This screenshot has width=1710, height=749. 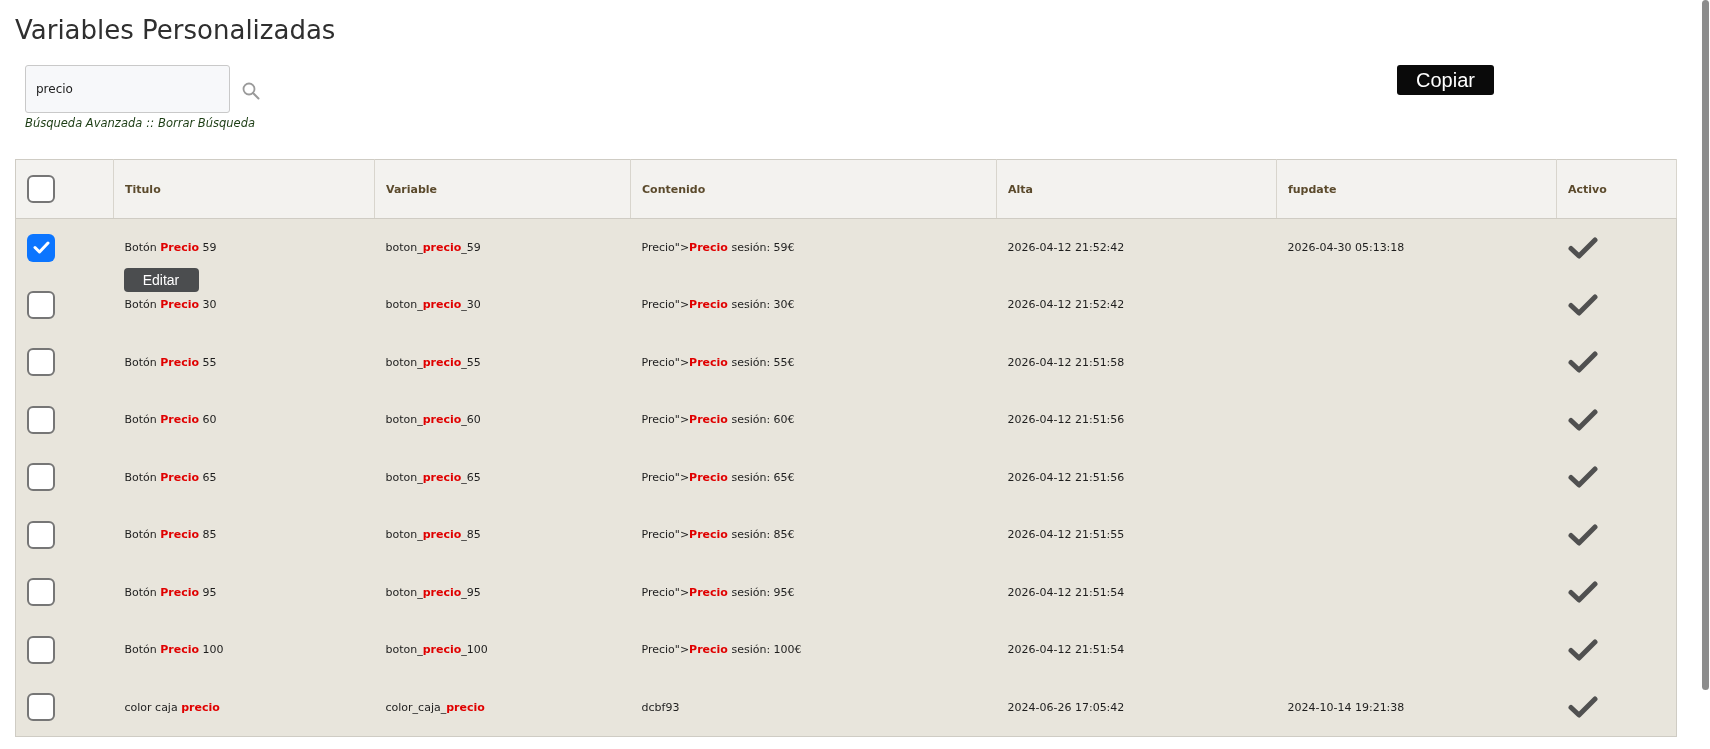 What do you see at coordinates (718, 535) in the screenshot?
I see `content-text: Precio">Precio sesión: 85€` at bounding box center [718, 535].